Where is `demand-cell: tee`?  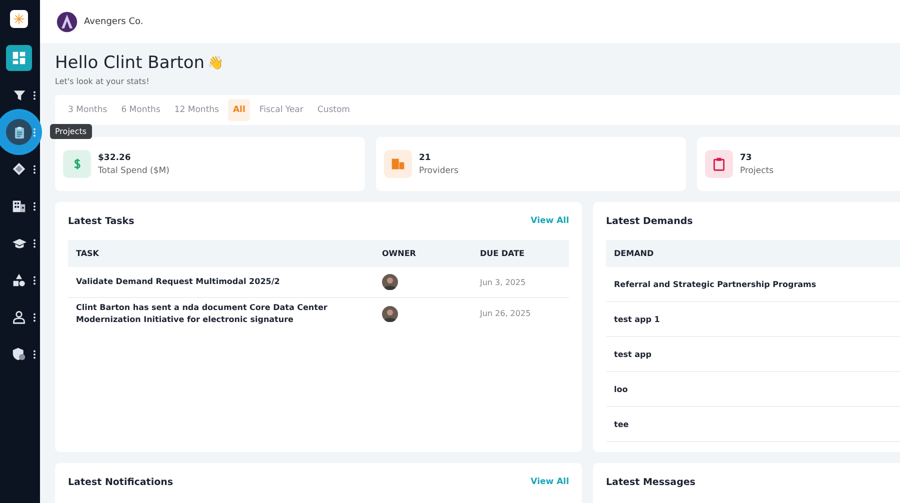
demand-cell: tee is located at coordinates (621, 424).